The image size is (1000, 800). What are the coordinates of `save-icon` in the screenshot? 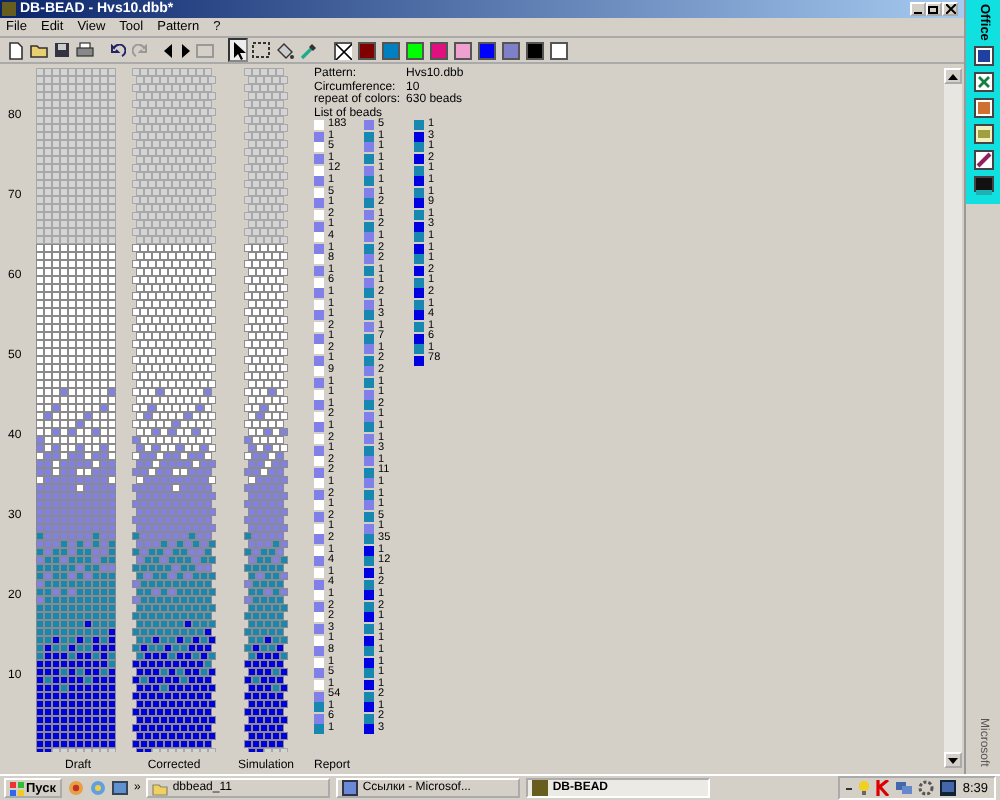 It's located at (62, 50).